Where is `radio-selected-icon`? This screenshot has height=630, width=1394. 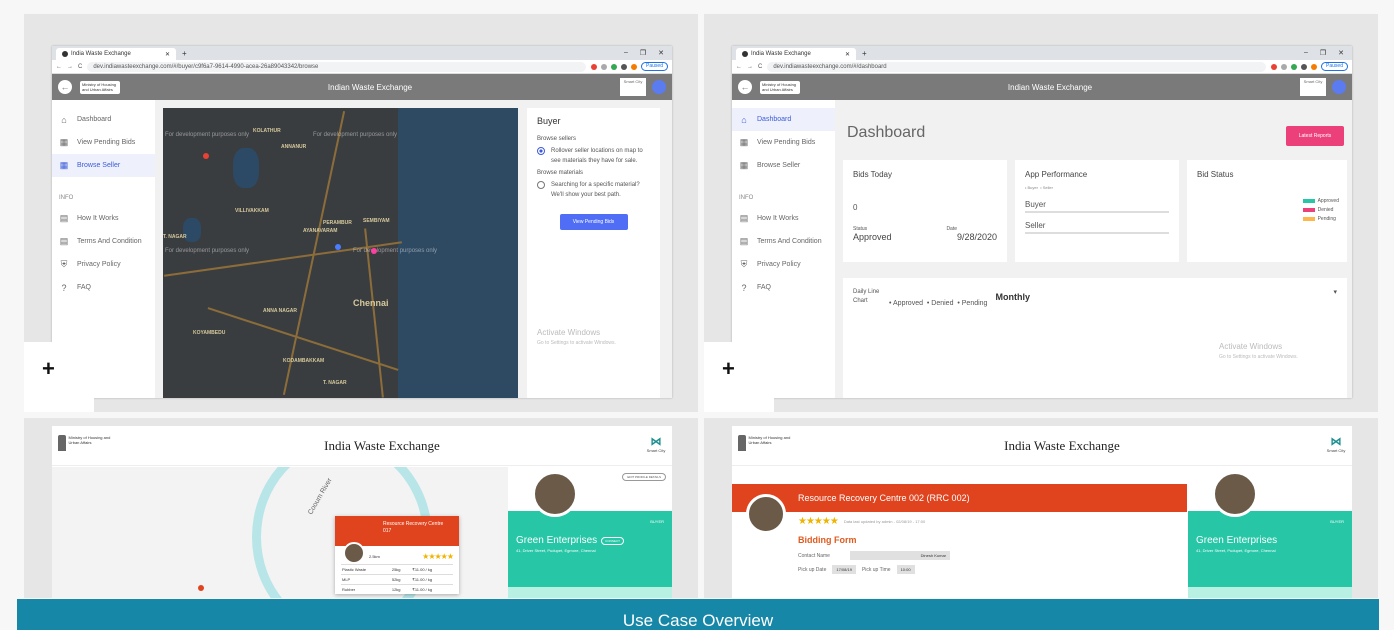
radio-selected-icon is located at coordinates (541, 151).